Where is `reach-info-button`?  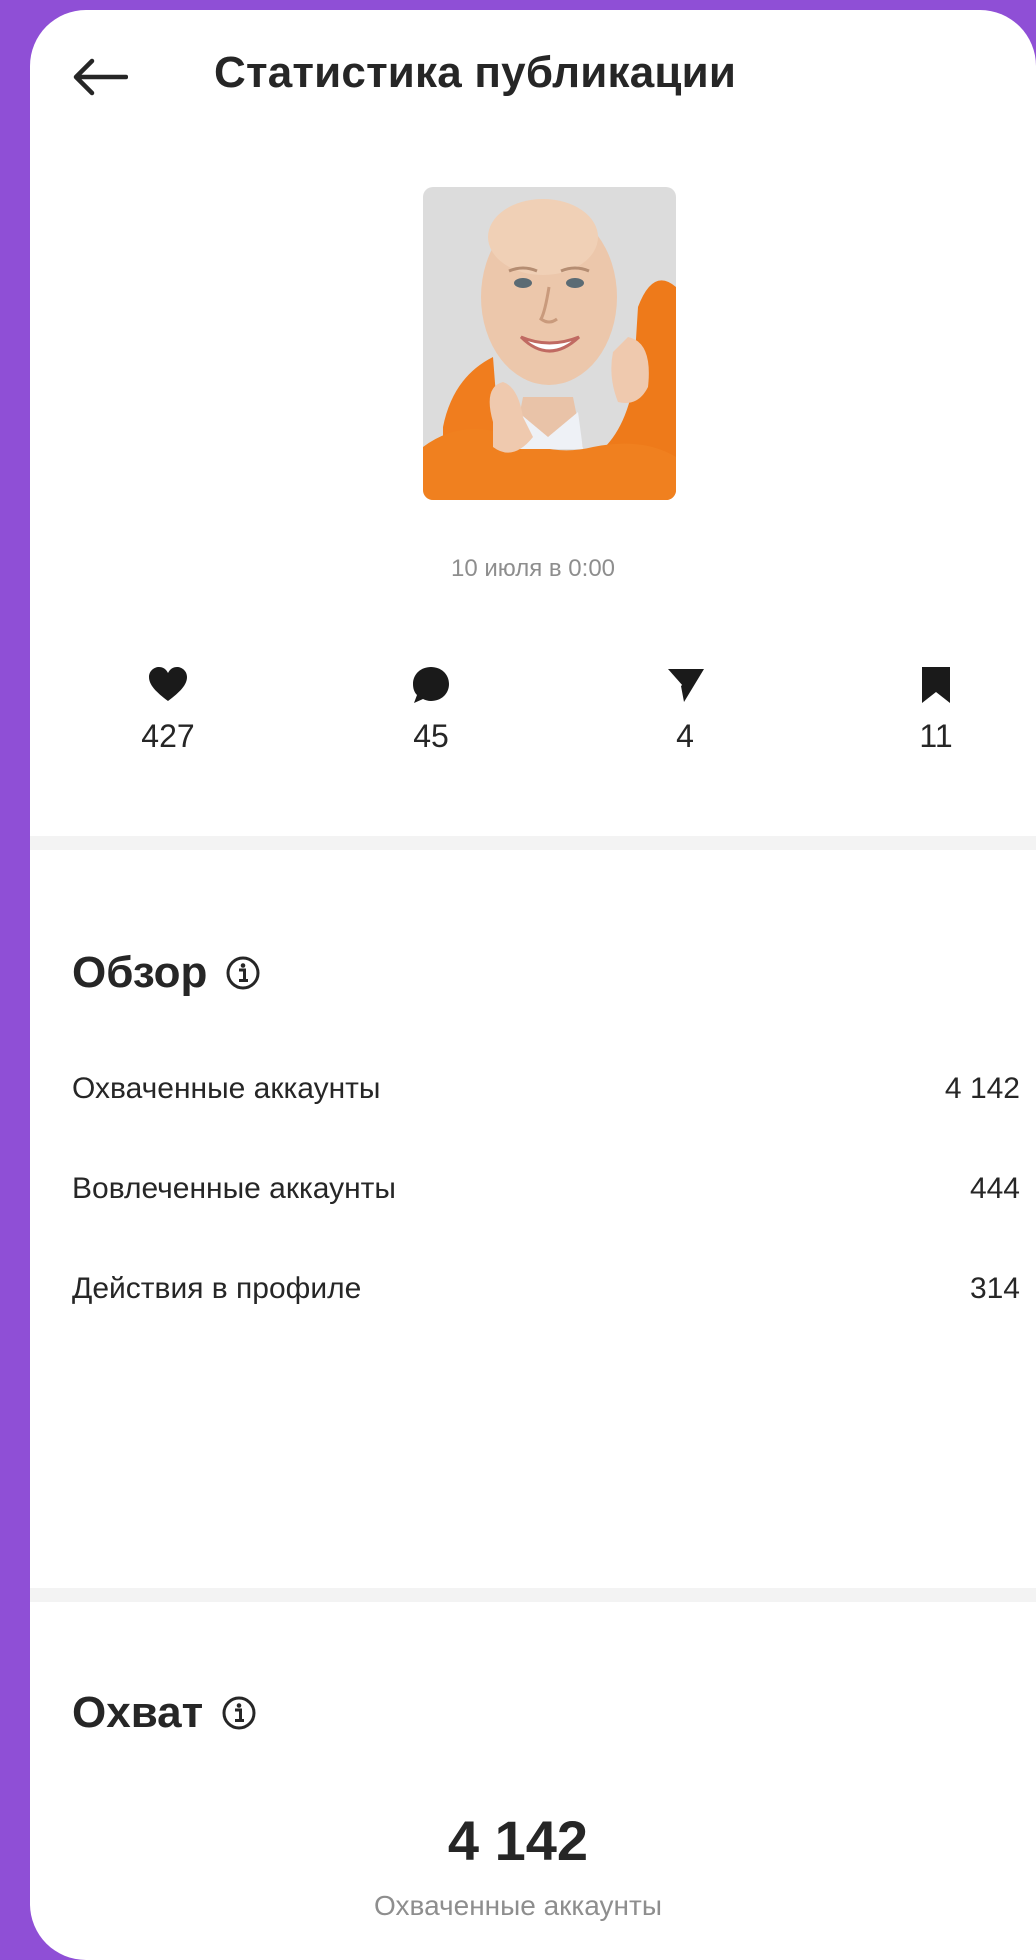 reach-info-button is located at coordinates (239, 1713).